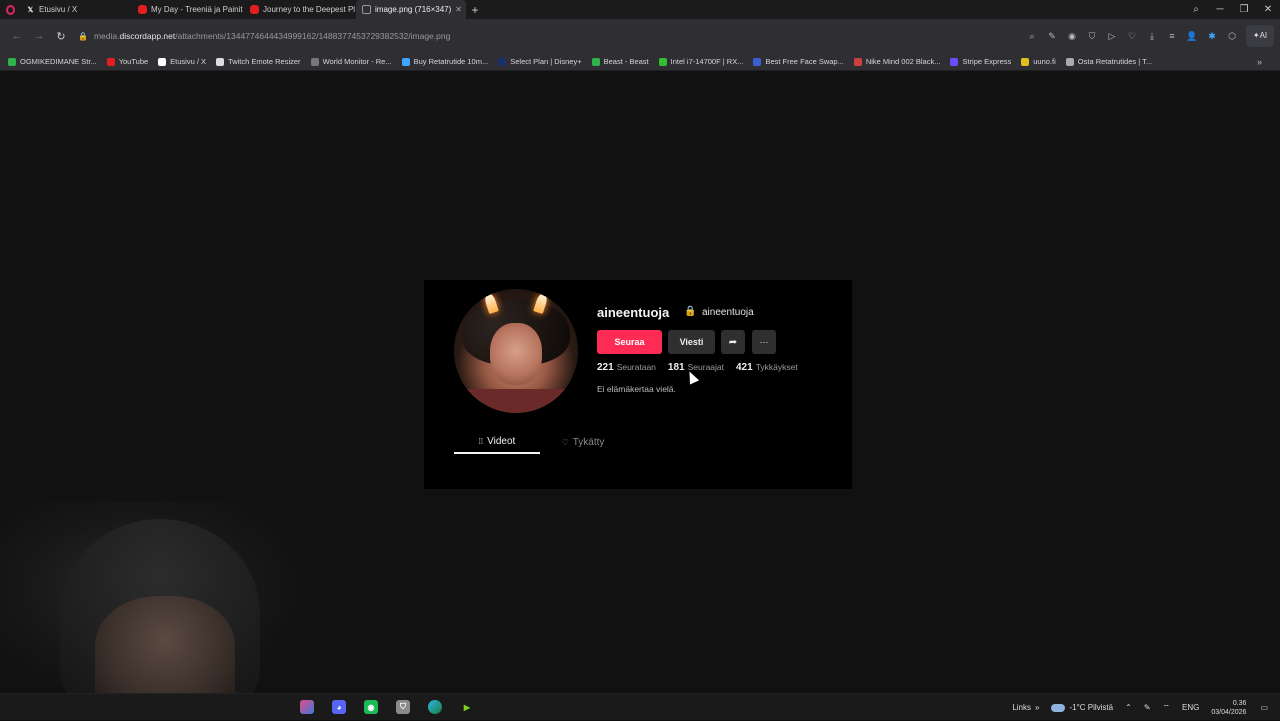  Describe the element at coordinates (1244, 9) in the screenshot. I see `restore-icon: ❐` at that location.